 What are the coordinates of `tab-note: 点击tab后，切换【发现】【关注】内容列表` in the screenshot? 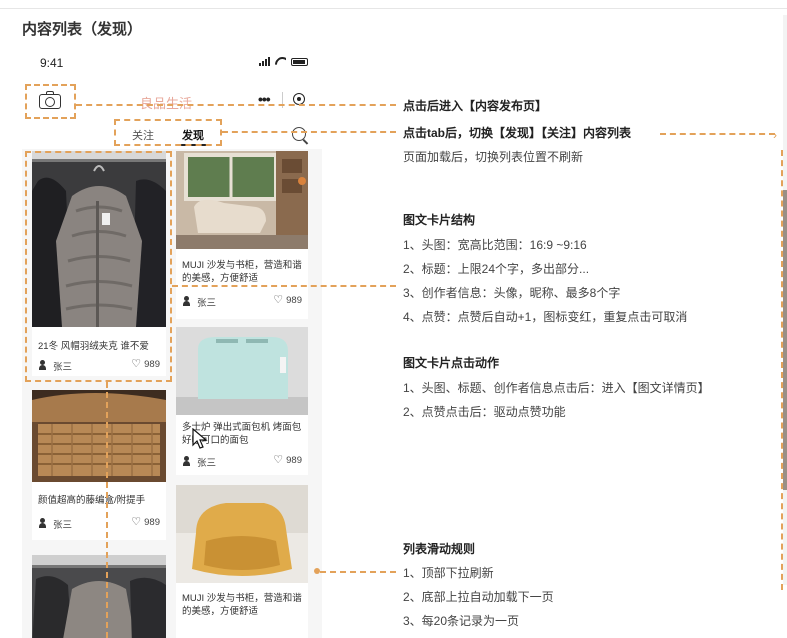 It's located at (517, 133).